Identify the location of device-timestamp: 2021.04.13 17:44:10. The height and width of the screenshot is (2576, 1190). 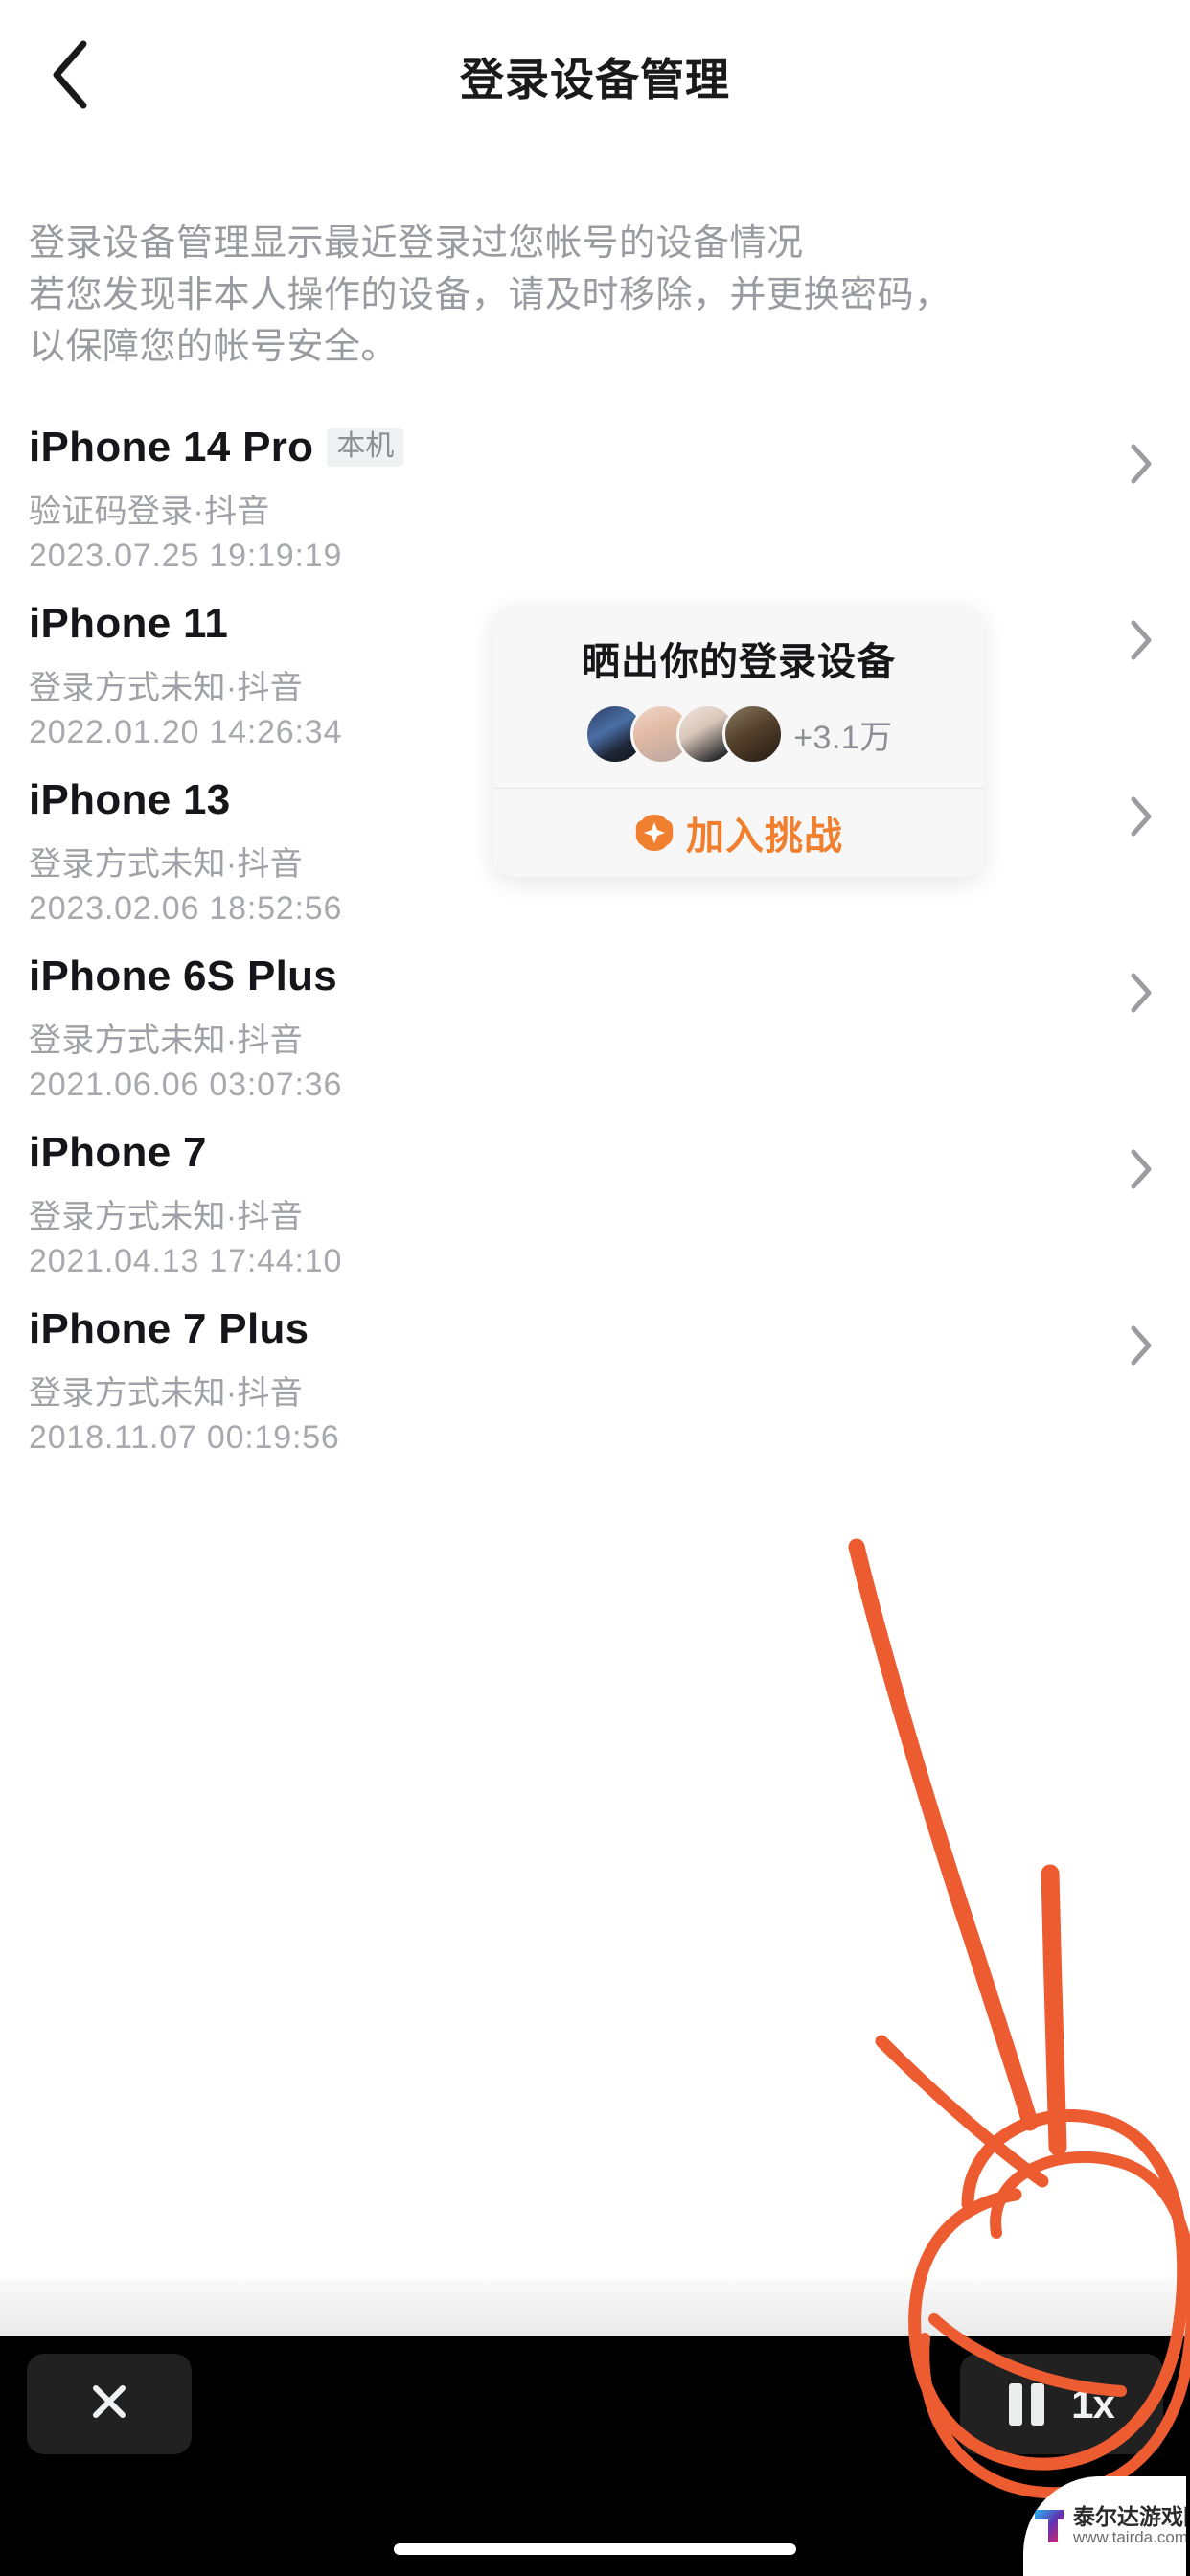
(186, 1261).